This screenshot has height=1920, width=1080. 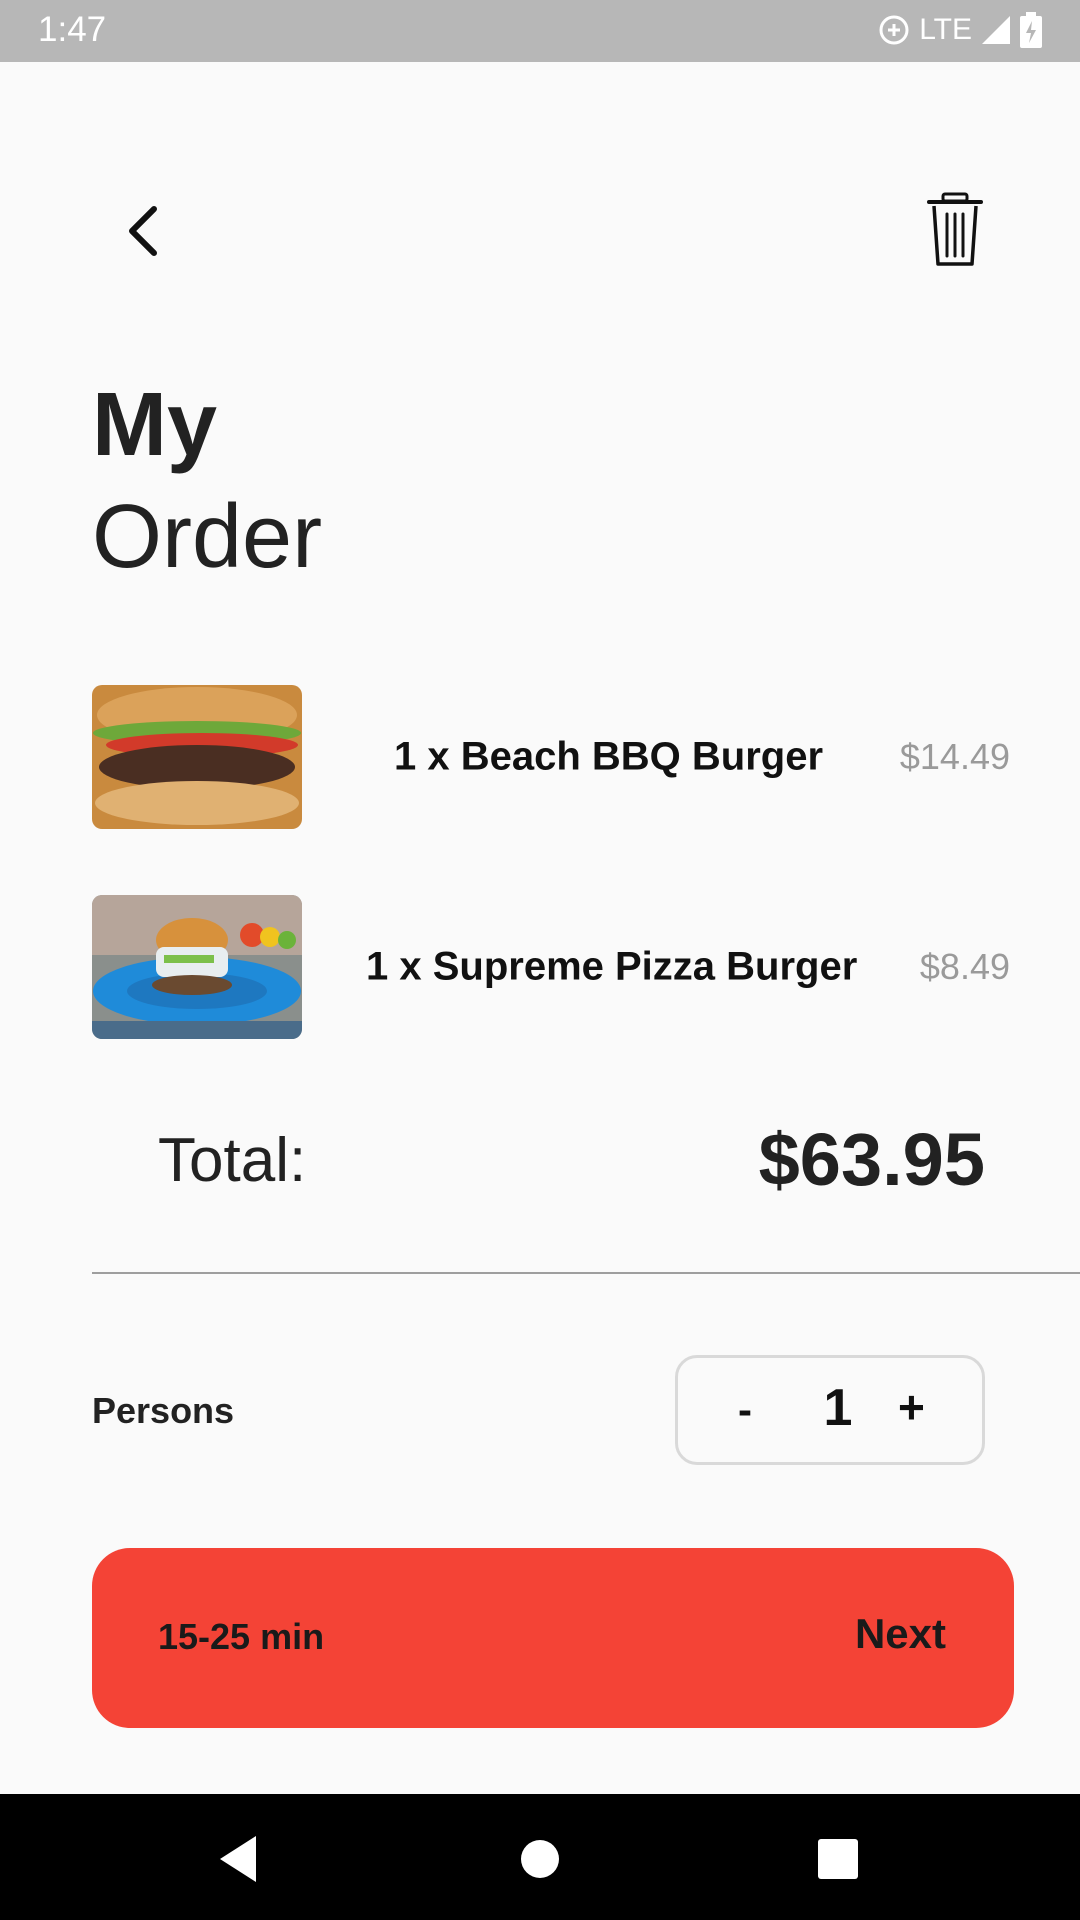 What do you see at coordinates (945, 29) in the screenshot?
I see `network-type: LTE` at bounding box center [945, 29].